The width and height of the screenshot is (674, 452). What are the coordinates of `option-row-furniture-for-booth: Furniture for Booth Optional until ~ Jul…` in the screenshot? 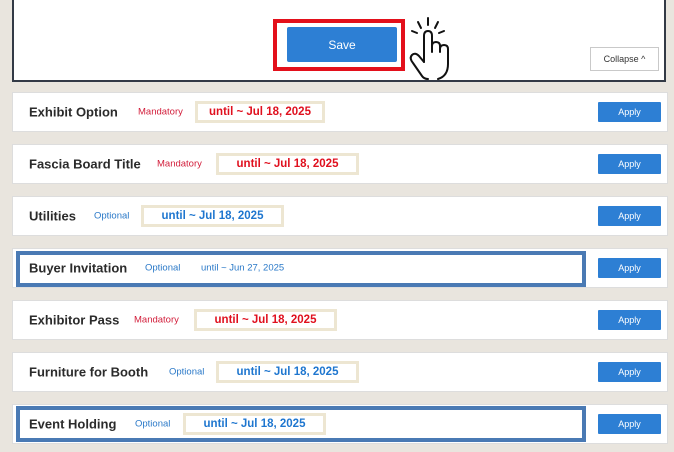 It's located at (340, 372).